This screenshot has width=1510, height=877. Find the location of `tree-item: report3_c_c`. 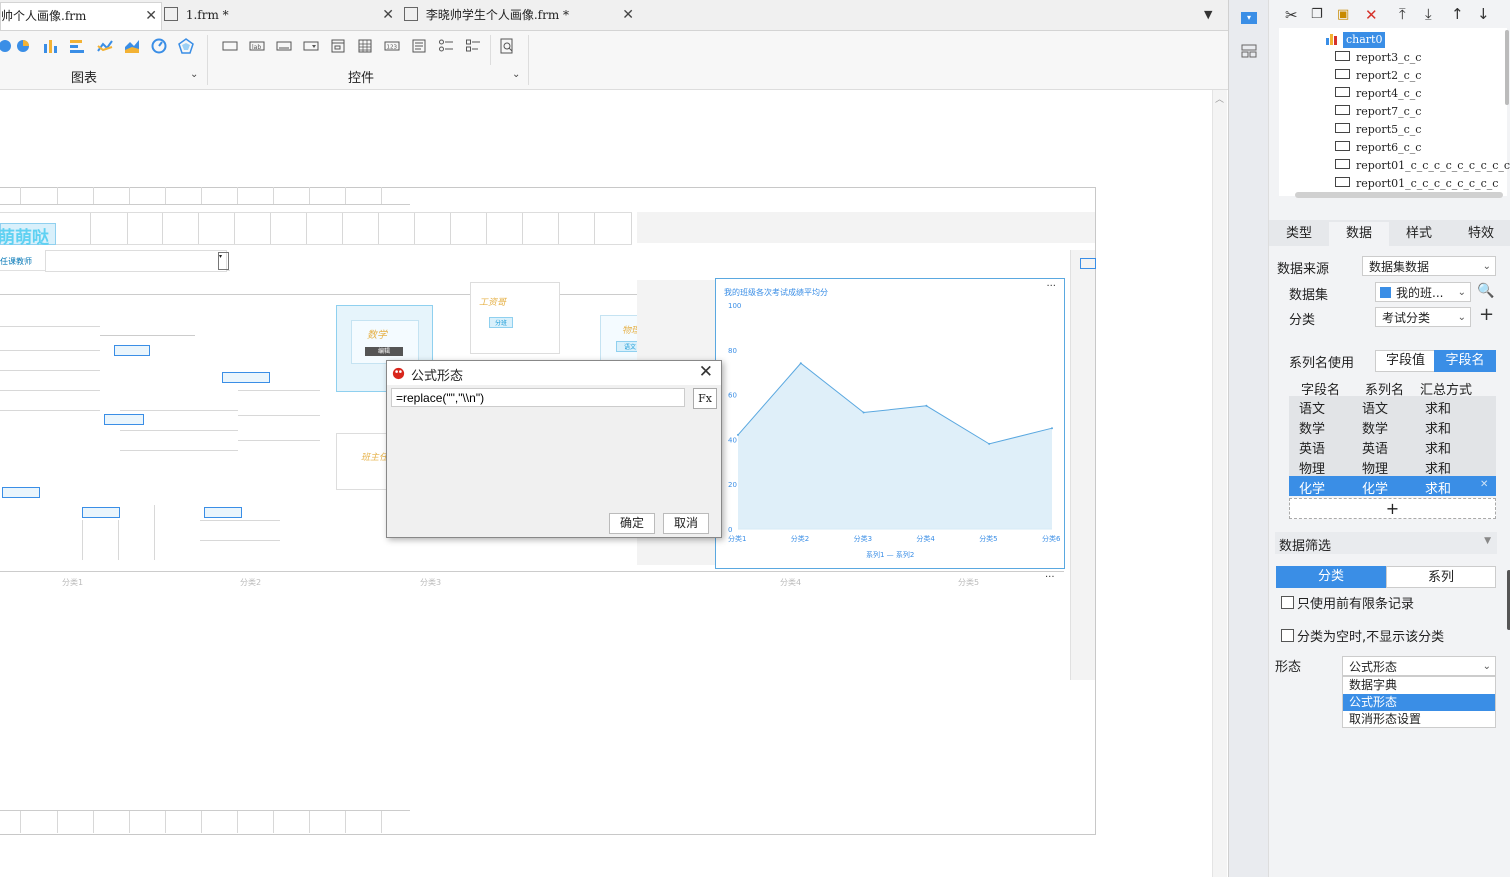

tree-item: report3_c_c is located at coordinates (1378, 58).